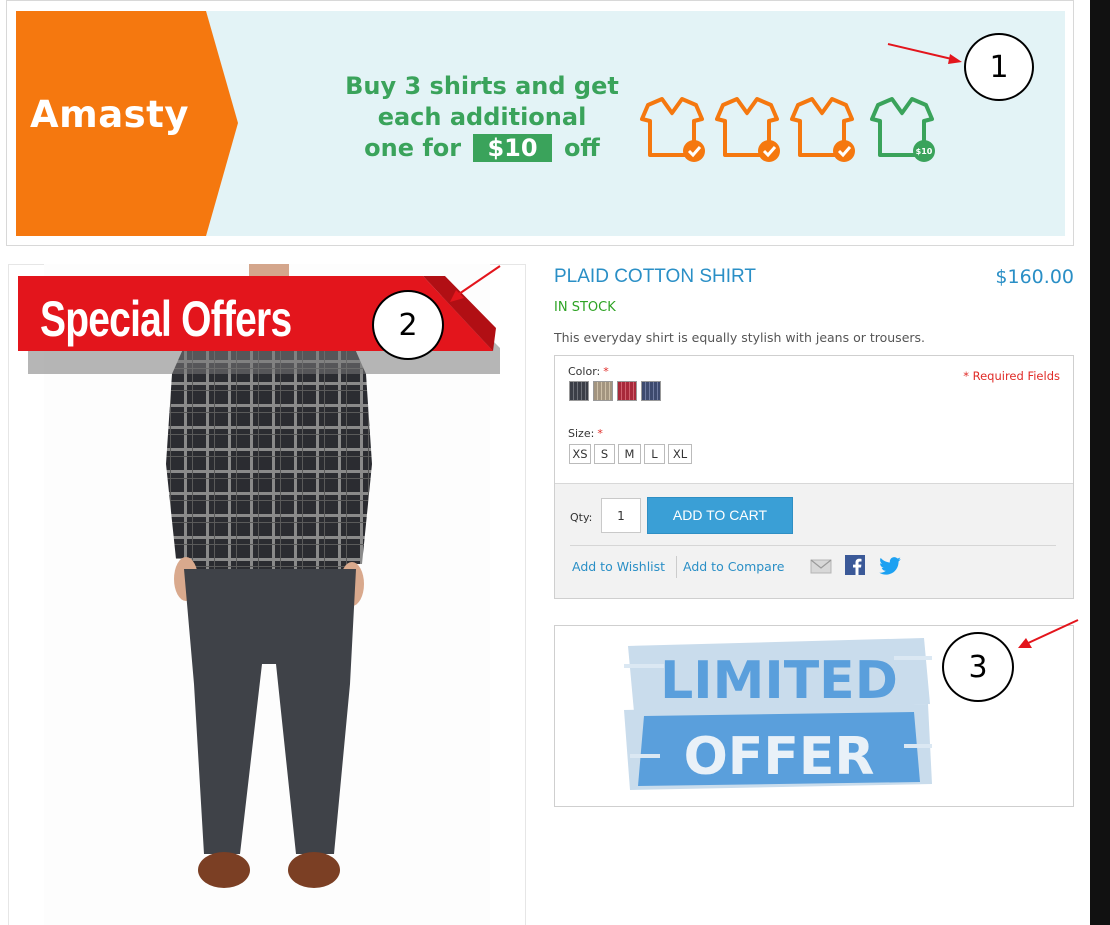 This screenshot has width=1110, height=925. What do you see at coordinates (890, 566) in the screenshot?
I see `twitter-icon` at bounding box center [890, 566].